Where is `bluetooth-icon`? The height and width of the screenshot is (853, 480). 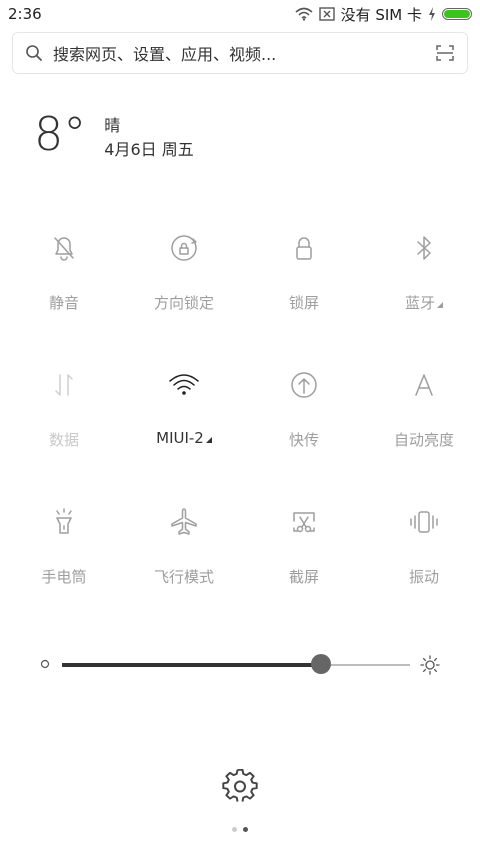
bluetooth-icon is located at coordinates (424, 248).